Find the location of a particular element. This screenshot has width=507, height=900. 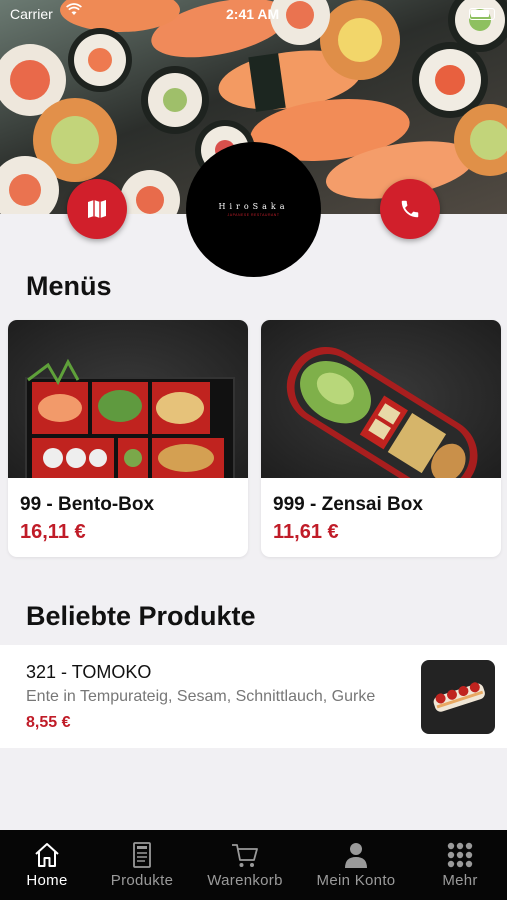

wifi-icon is located at coordinates (74, 11).